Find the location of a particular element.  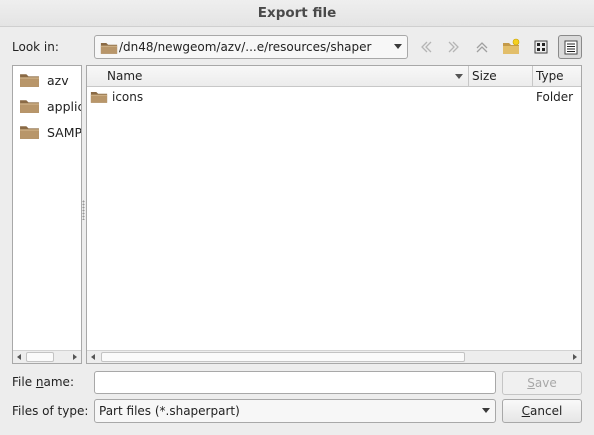

back-icon is located at coordinates (426, 47).